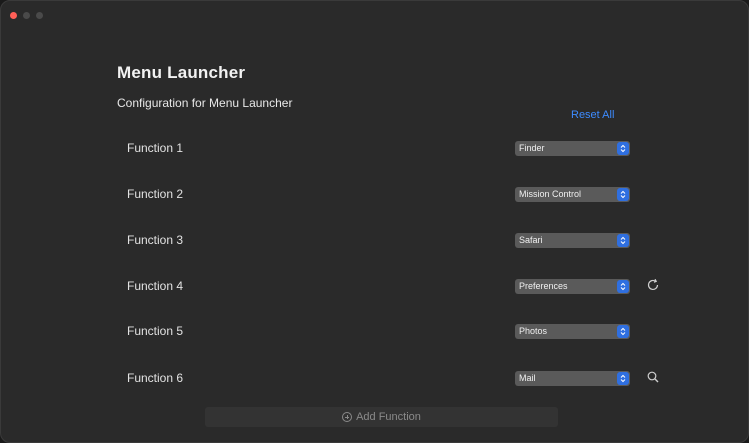 This screenshot has width=749, height=443. I want to click on function-label: Function 4, so click(155, 286).